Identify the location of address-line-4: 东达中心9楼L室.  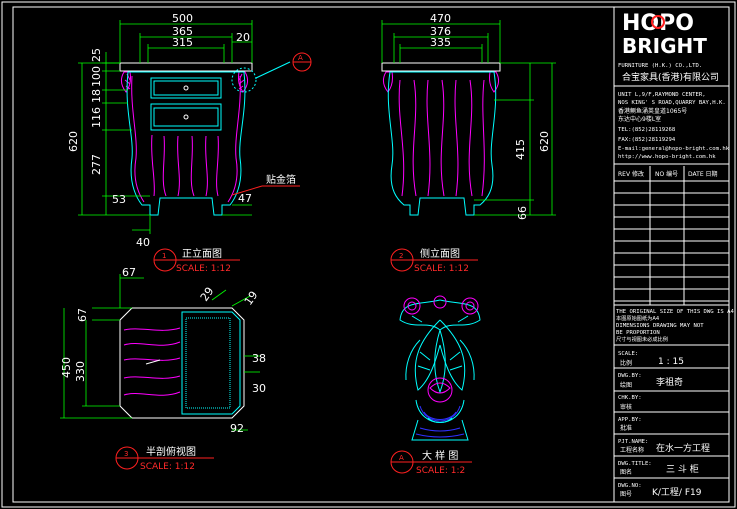
(639, 119).